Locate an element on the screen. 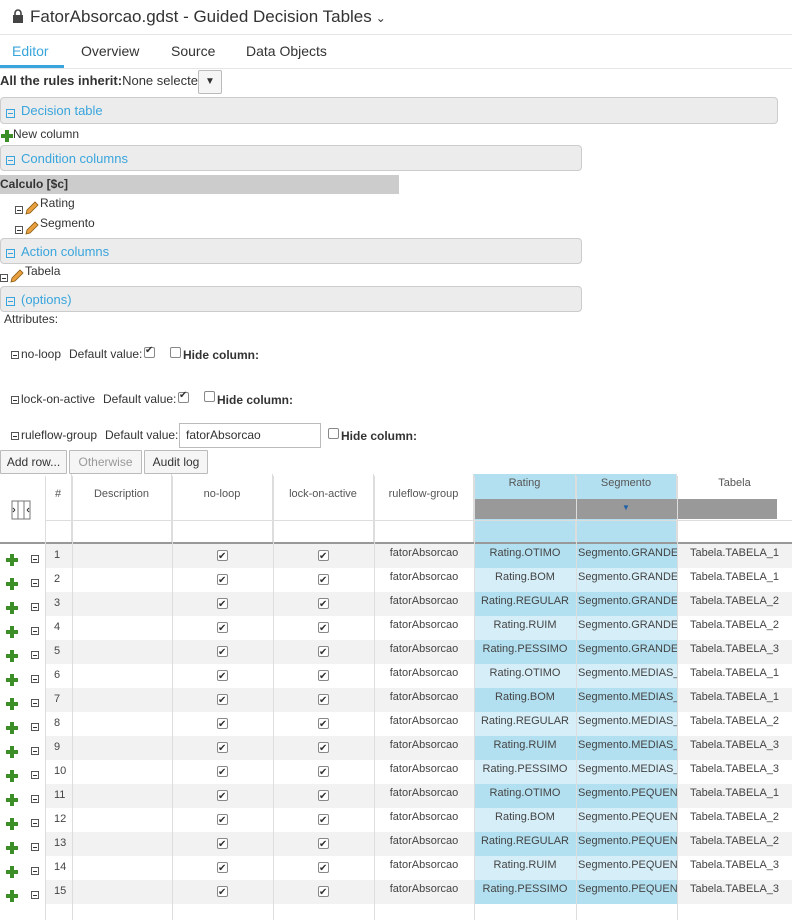 The width and height of the screenshot is (792, 920). decision-table-section: Decision table is located at coordinates (389, 110).